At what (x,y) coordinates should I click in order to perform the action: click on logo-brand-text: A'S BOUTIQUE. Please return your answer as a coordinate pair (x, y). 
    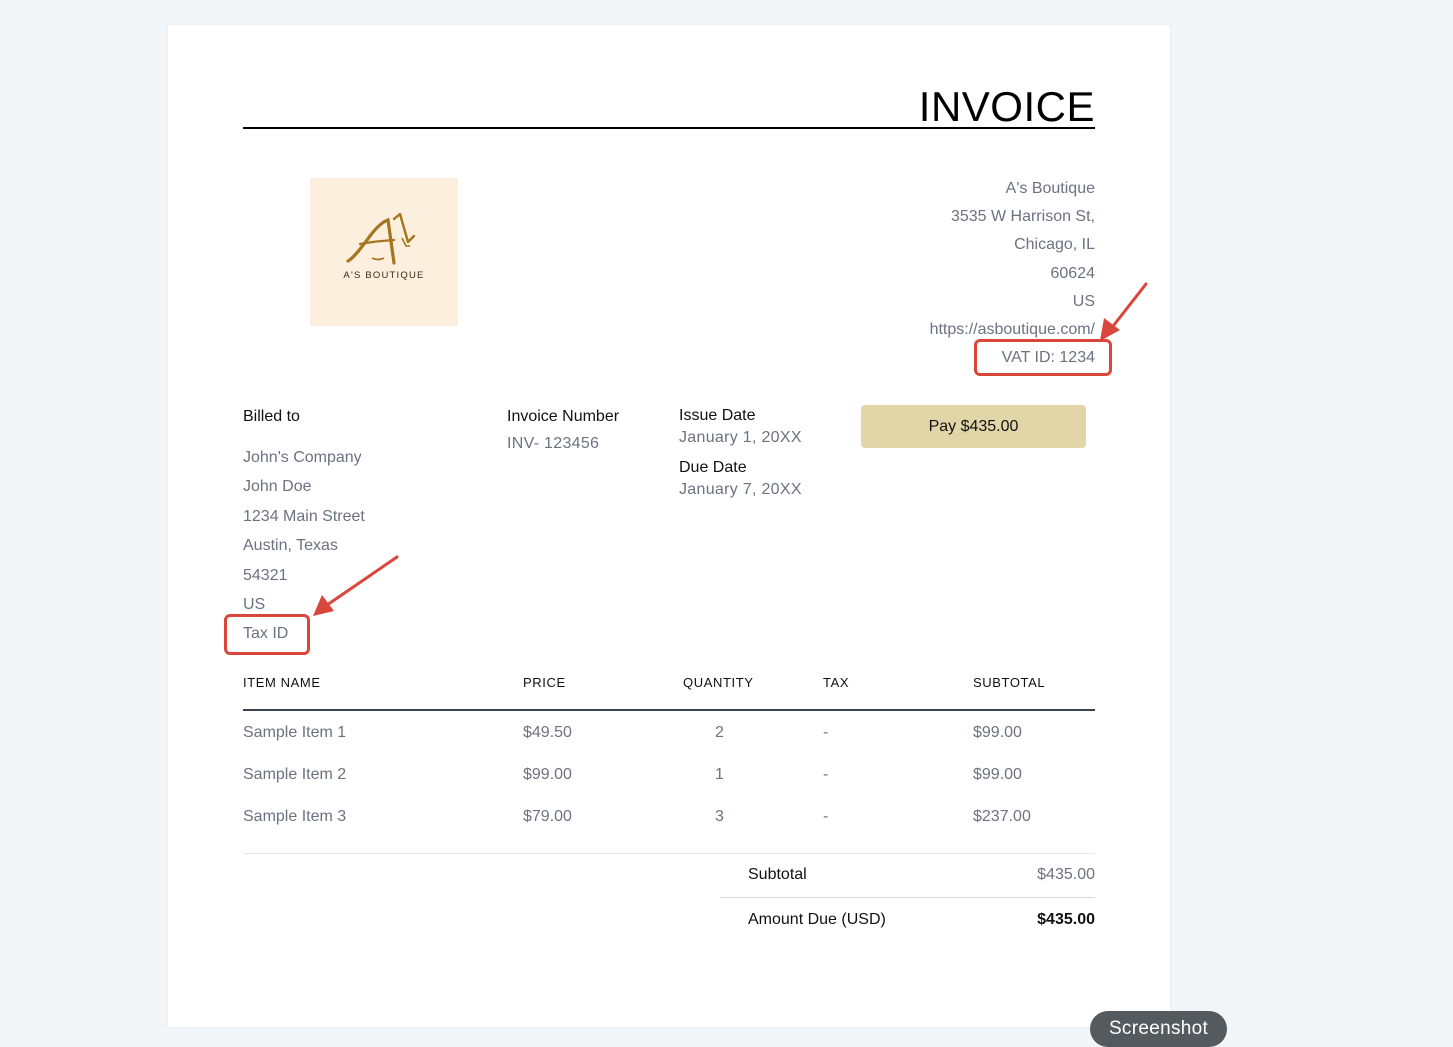
    Looking at the image, I should click on (384, 275).